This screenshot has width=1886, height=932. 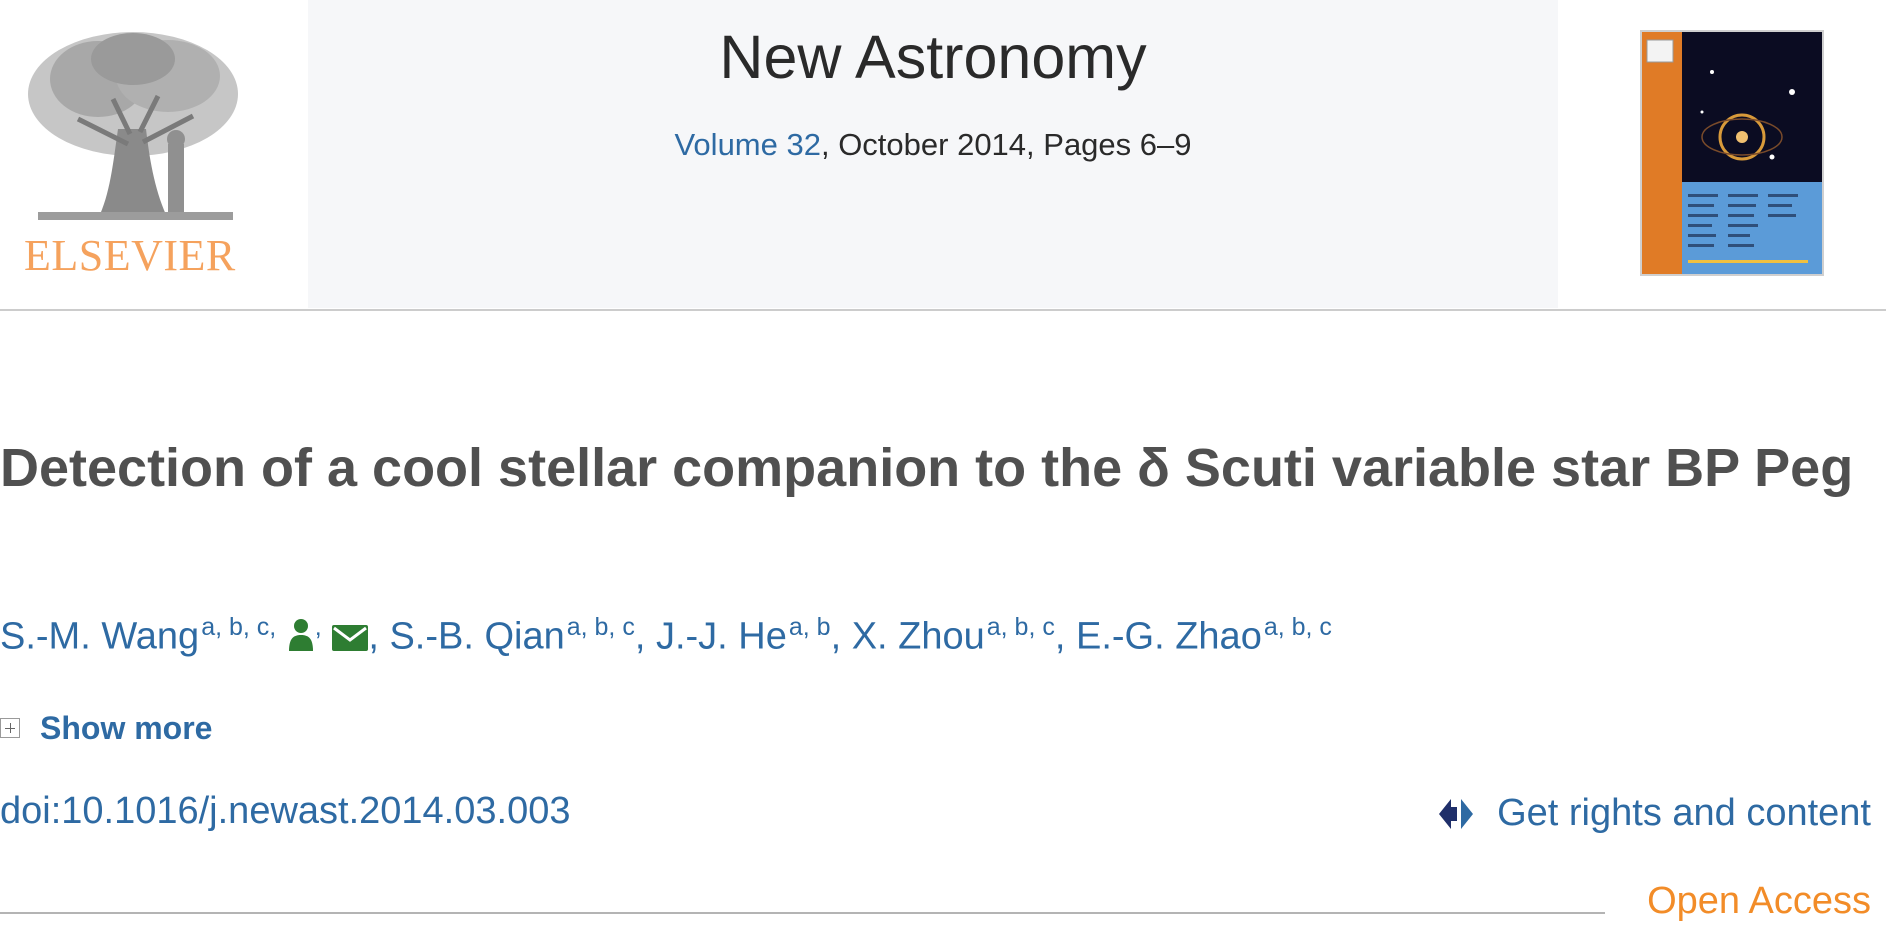 What do you see at coordinates (130, 255) in the screenshot?
I see `publisher-wordmark: ELSEVIER` at bounding box center [130, 255].